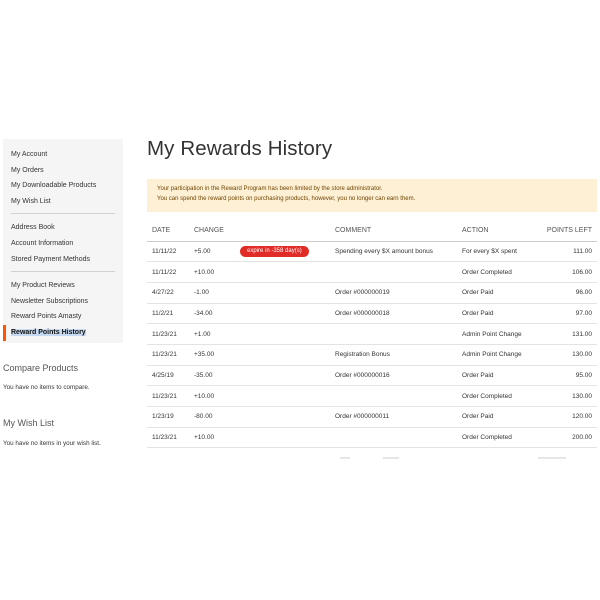 This screenshot has width=600, height=600. I want to click on points-left-cell: 96.00, so click(568, 293).